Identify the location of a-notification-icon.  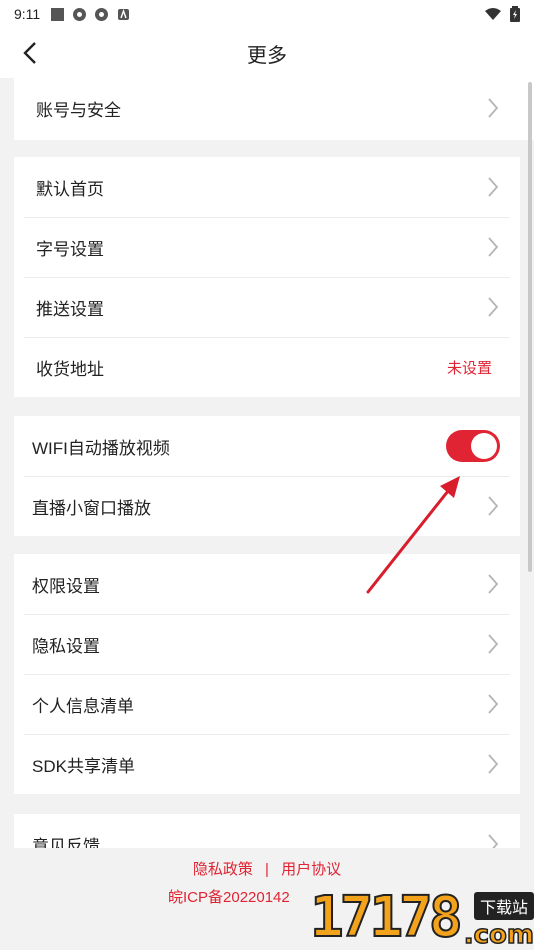
(124, 14).